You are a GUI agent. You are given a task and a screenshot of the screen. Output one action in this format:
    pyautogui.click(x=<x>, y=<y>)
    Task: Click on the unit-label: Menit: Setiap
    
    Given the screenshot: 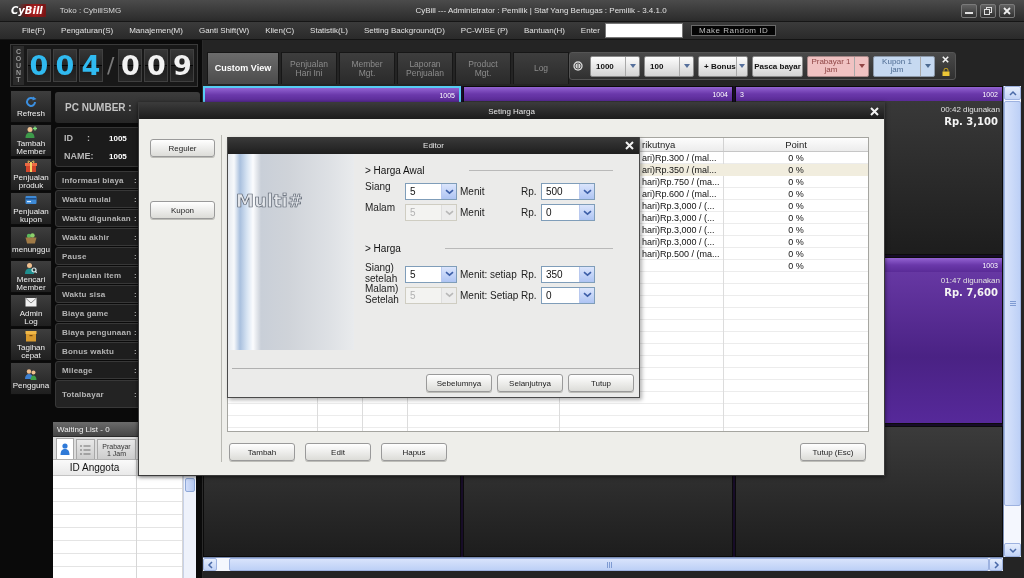 What is the action you would take?
    pyautogui.click(x=489, y=295)
    